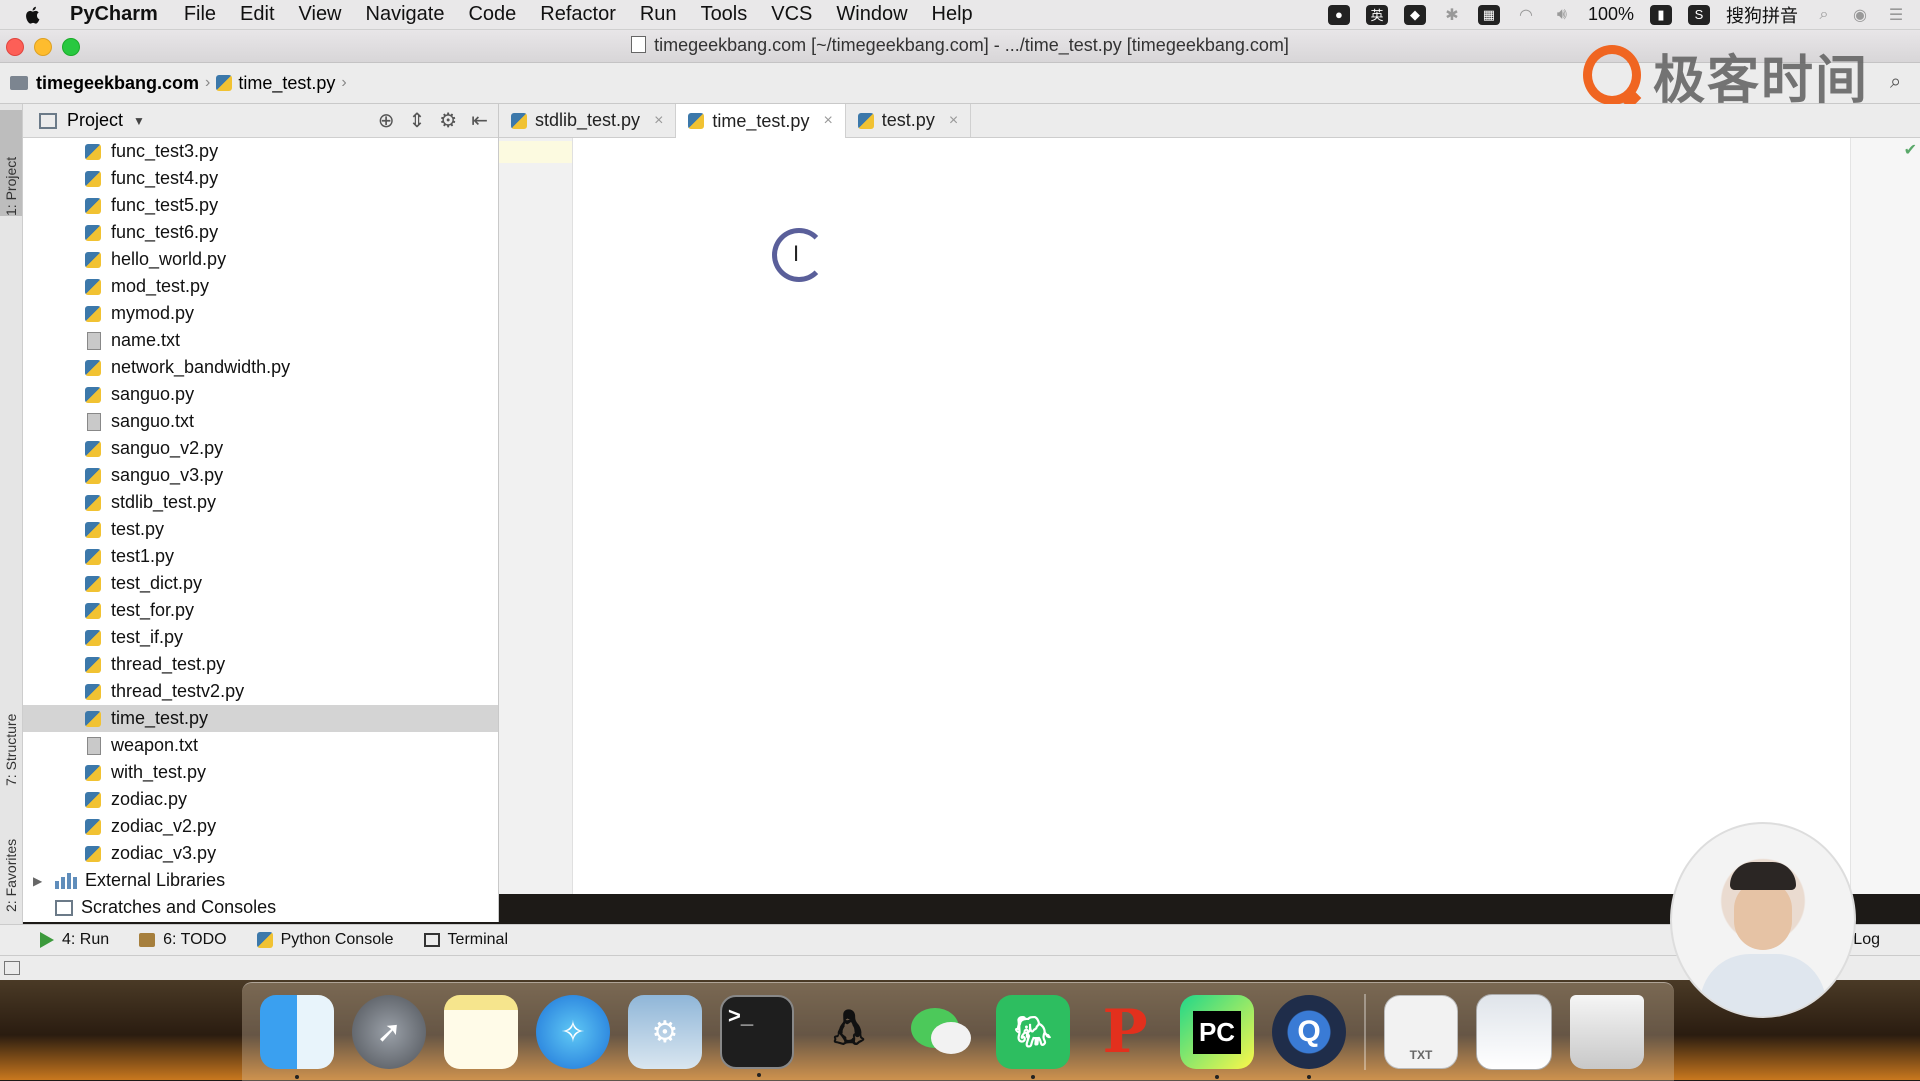 This screenshot has width=1920, height=1081. Describe the element at coordinates (1338, 14) in the screenshot. I see `microphone-icon: ●` at that location.